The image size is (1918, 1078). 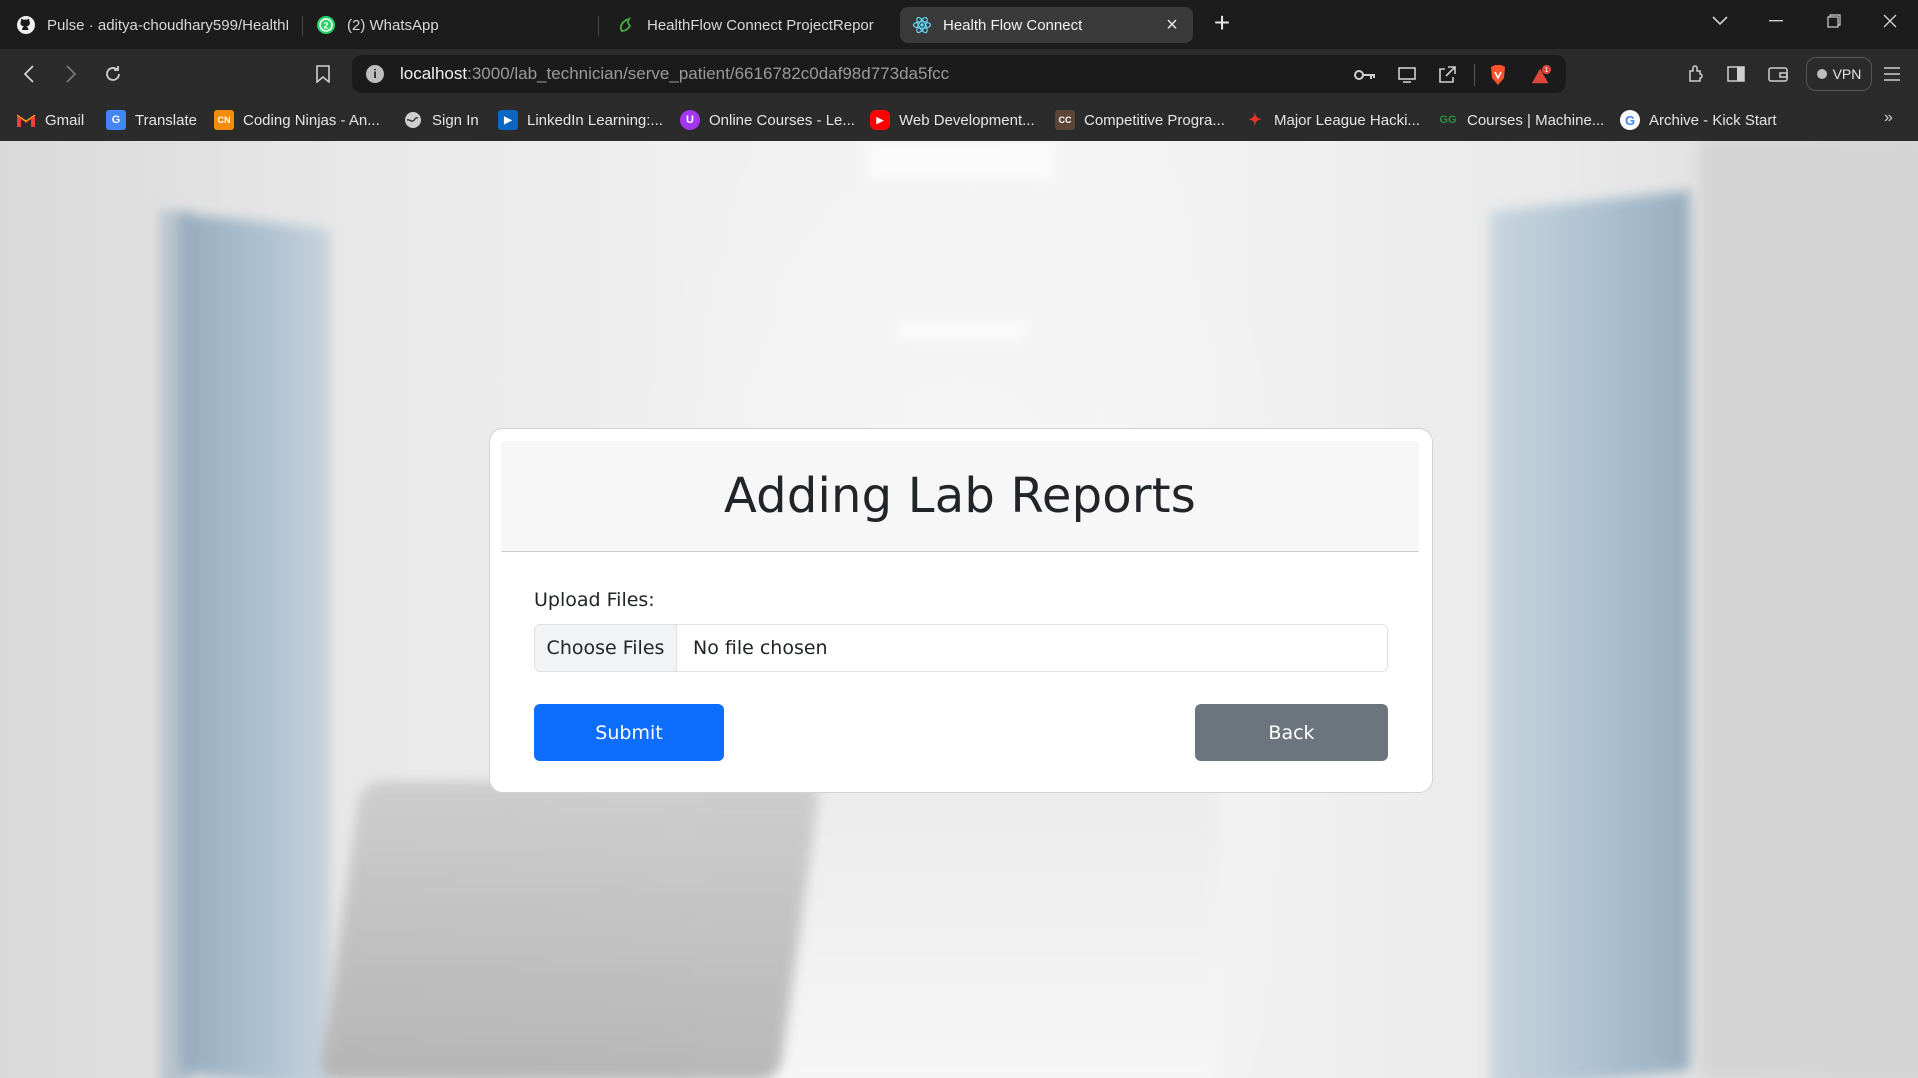 I want to click on vpn-label: VPN, so click(x=1847, y=74).